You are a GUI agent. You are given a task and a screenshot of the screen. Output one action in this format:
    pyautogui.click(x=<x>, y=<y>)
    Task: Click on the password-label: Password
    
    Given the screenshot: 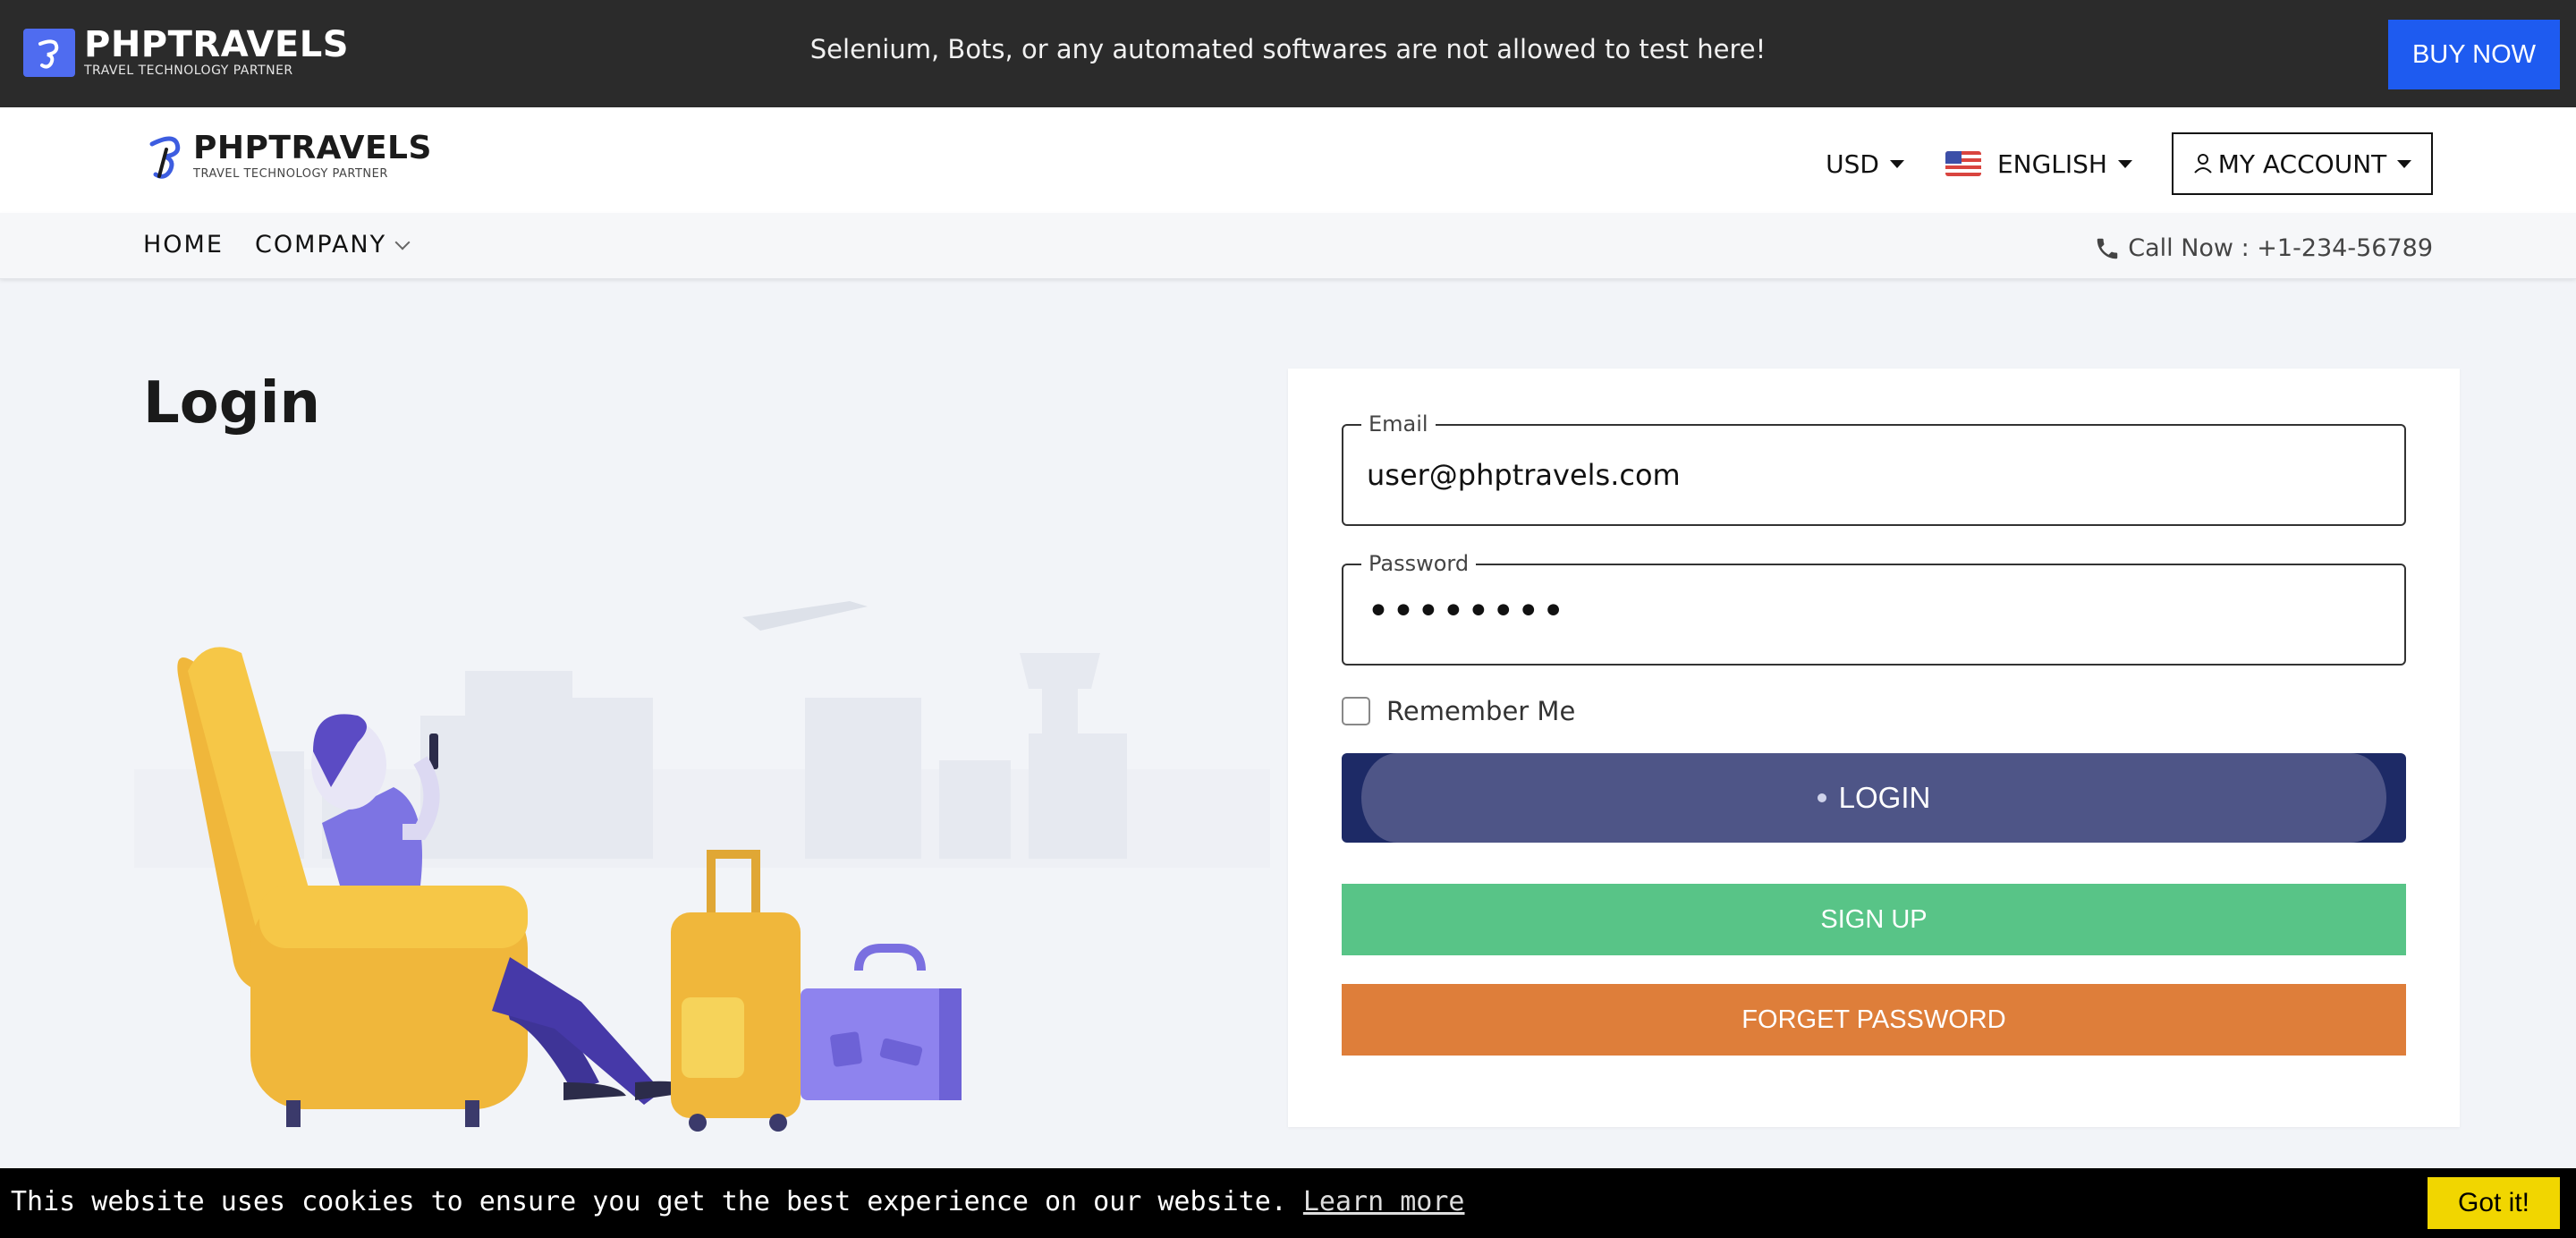 What is the action you would take?
    pyautogui.click(x=1419, y=563)
    